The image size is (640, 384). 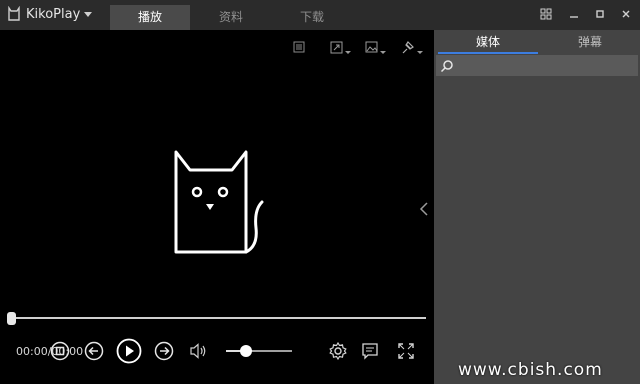 What do you see at coordinates (341, 48) in the screenshot?
I see `screenshot-icon` at bounding box center [341, 48].